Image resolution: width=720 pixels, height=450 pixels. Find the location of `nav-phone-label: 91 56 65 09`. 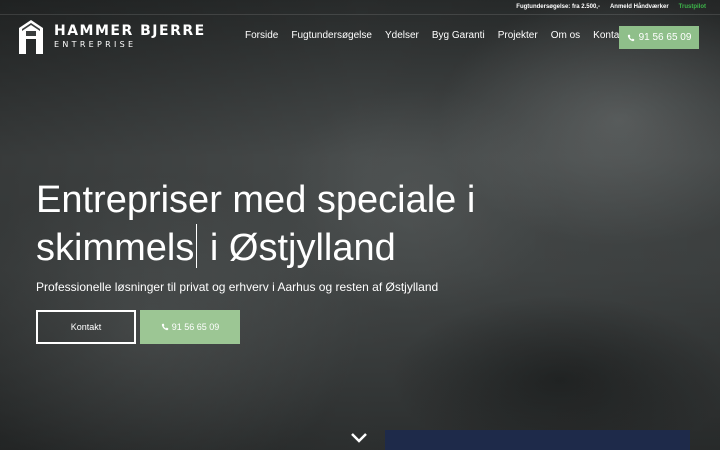

nav-phone-label: 91 56 65 09 is located at coordinates (665, 37).